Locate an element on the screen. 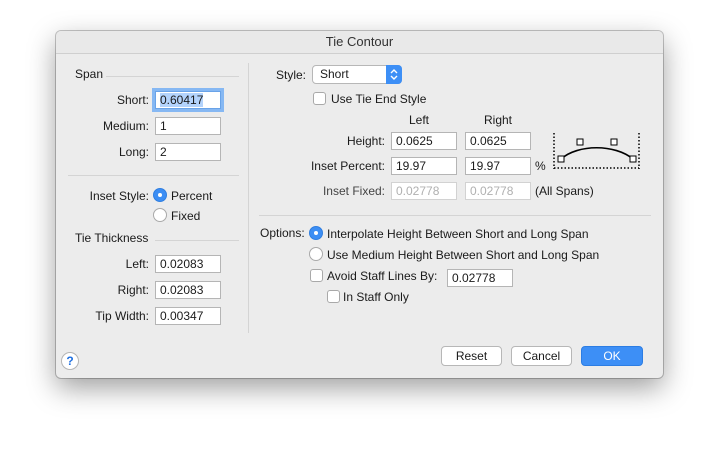  inset-fixed-radio is located at coordinates (160, 215).